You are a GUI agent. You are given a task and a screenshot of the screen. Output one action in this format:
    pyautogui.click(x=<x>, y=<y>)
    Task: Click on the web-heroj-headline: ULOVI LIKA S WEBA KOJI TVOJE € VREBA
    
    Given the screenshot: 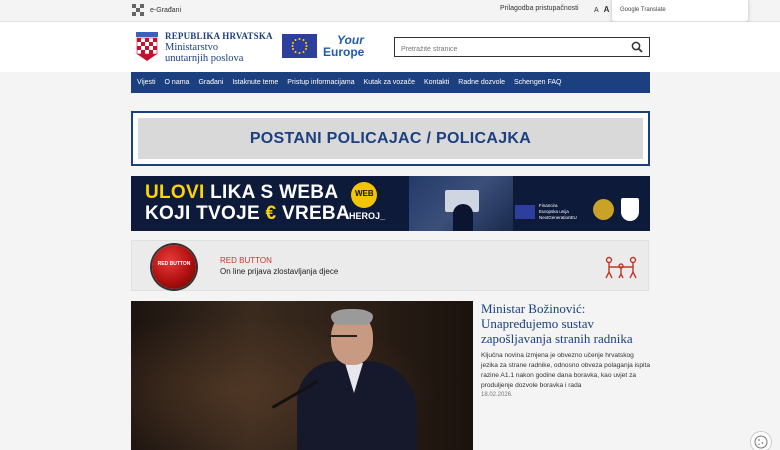 What is the action you would take?
    pyautogui.click(x=247, y=203)
    